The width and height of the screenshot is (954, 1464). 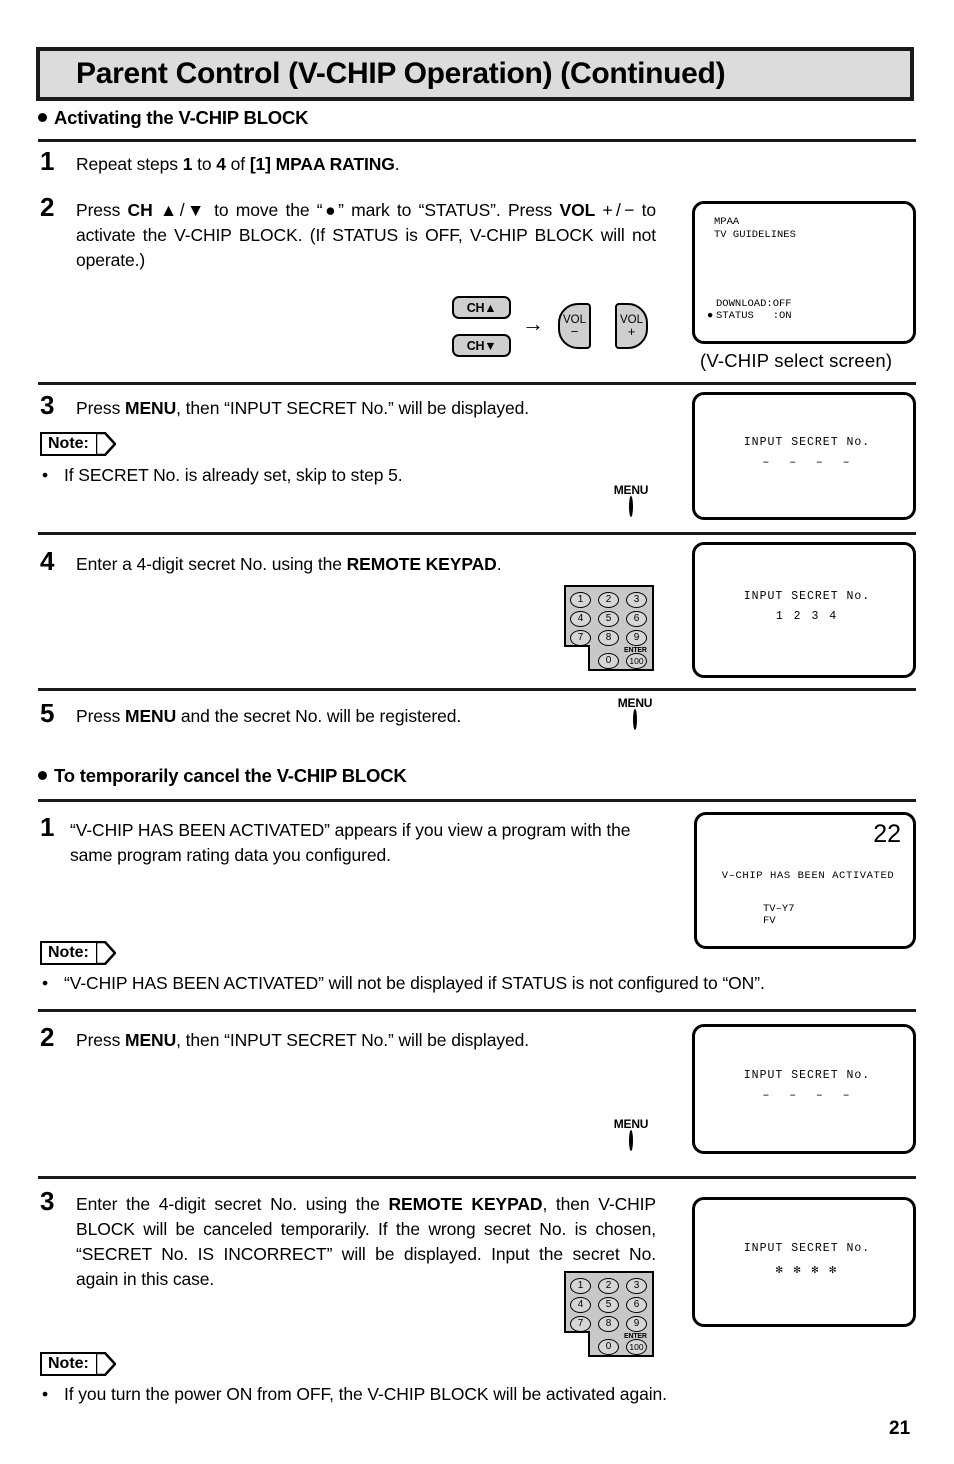 I want to click on ch-up-button: CH▲, so click(x=481, y=307).